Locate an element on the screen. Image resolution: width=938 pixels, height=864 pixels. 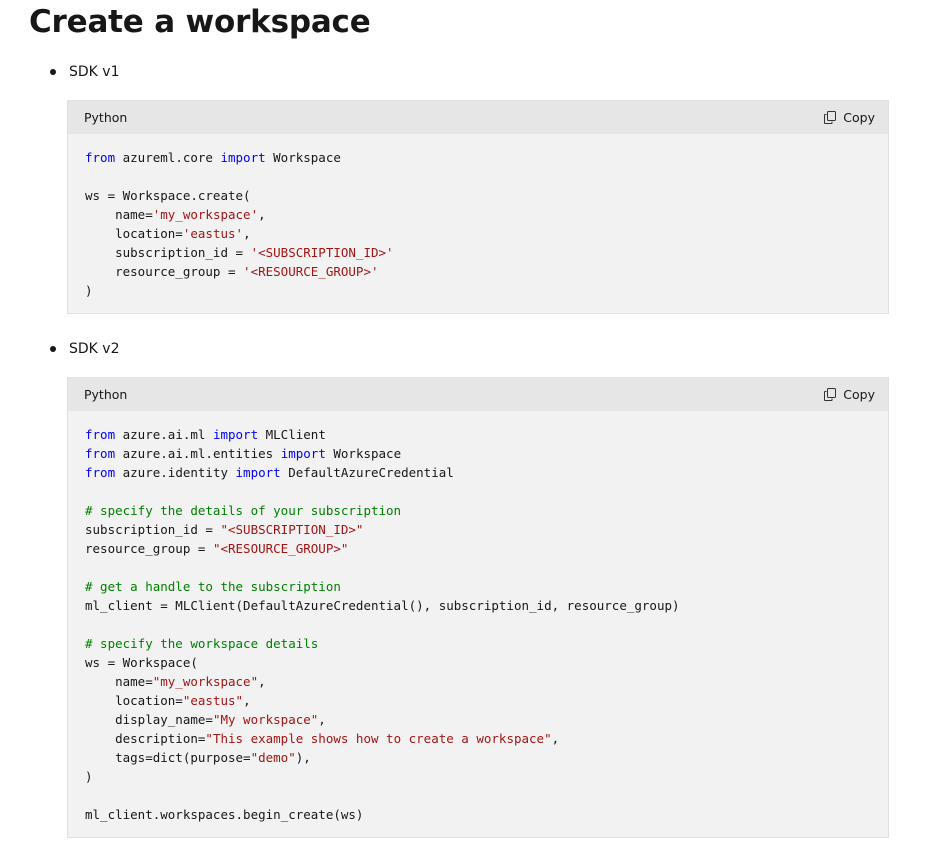
code-text: display_name= is located at coordinates (149, 719).